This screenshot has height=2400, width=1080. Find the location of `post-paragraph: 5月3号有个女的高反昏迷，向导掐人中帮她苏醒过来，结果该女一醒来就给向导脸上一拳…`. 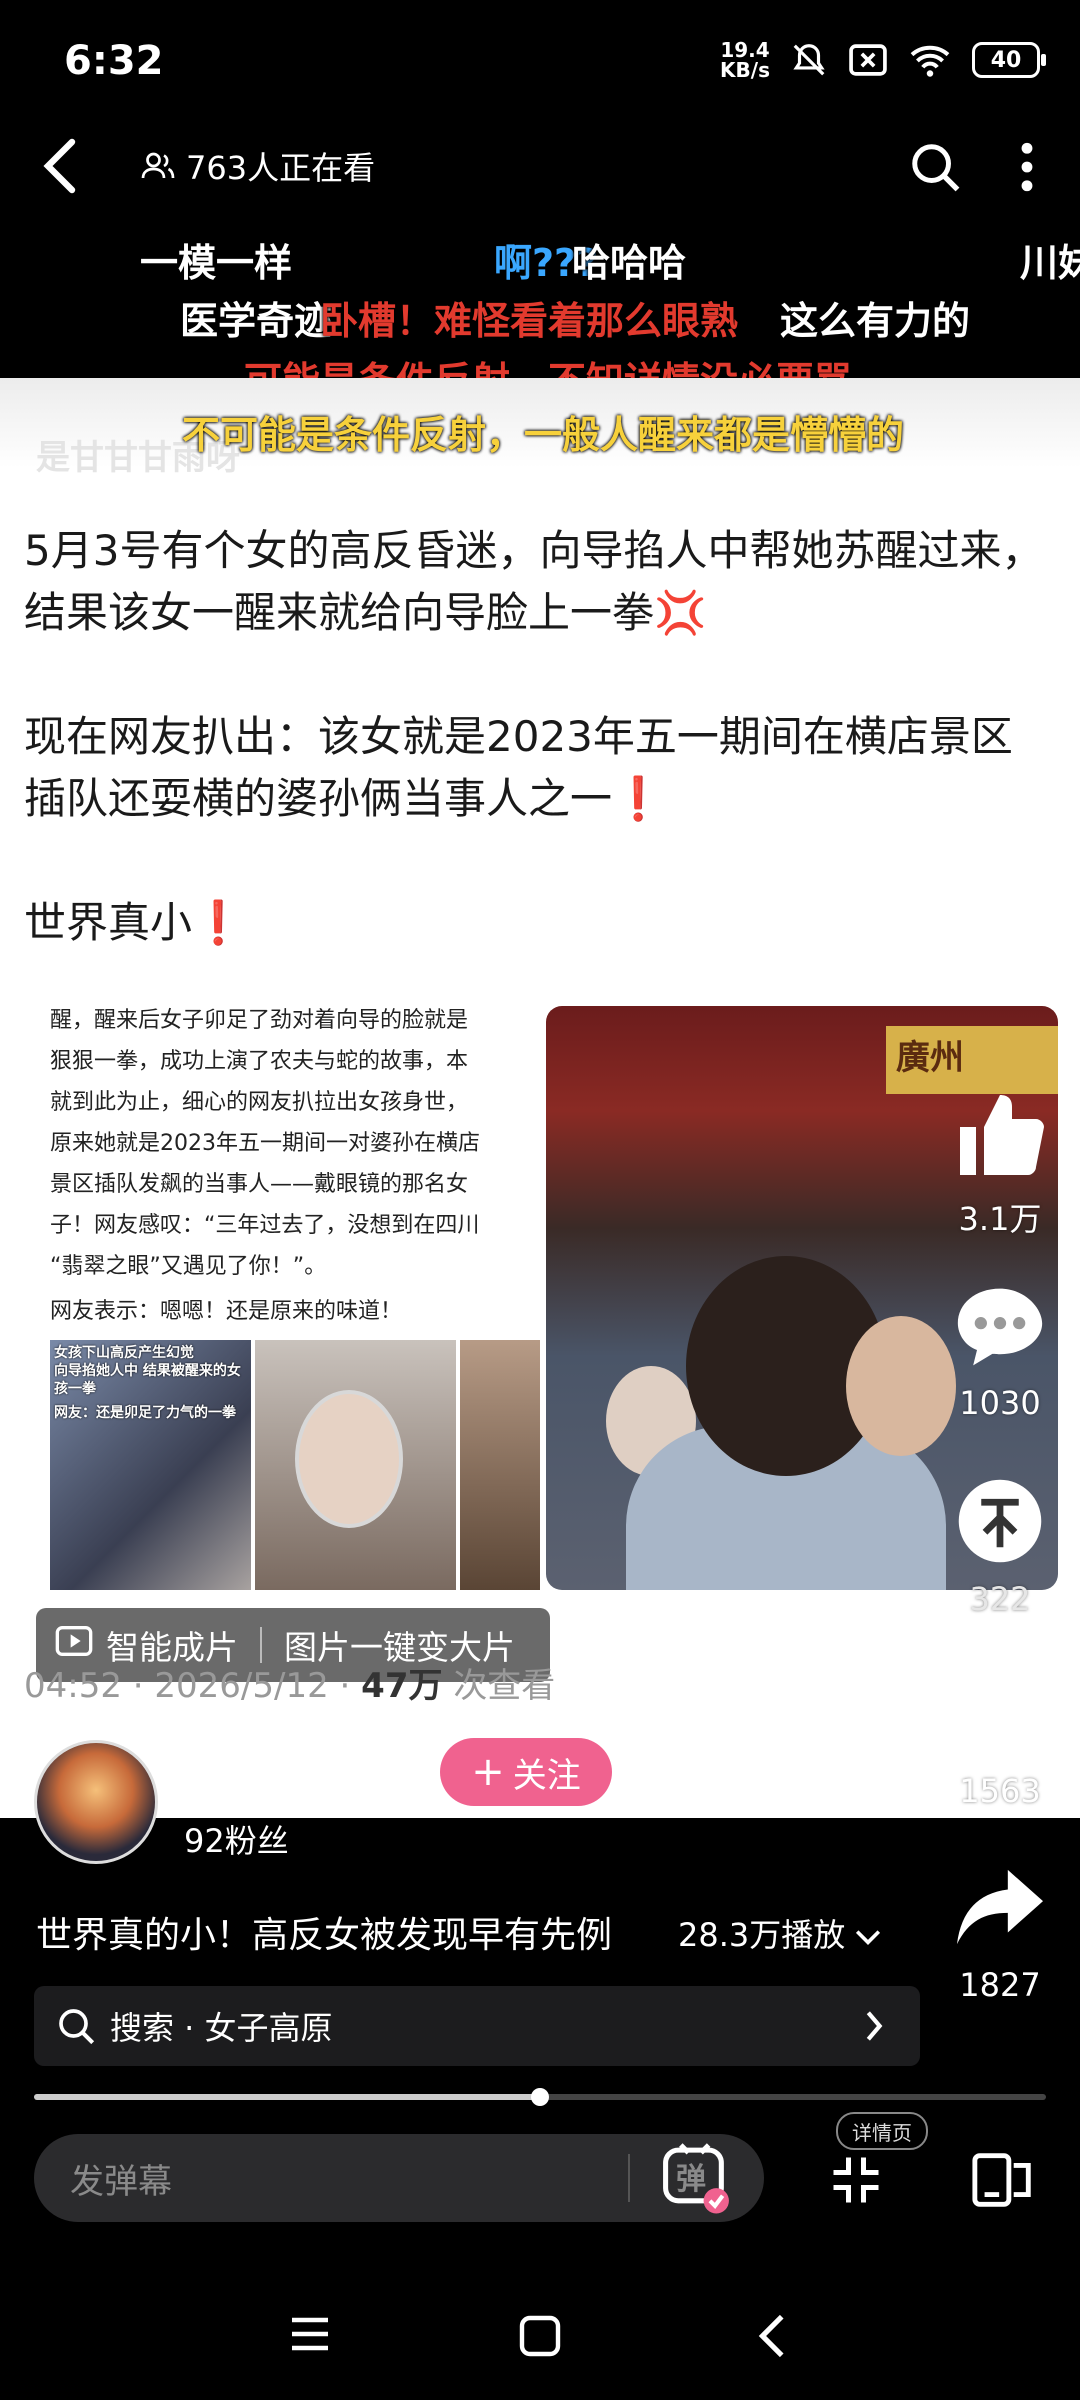

post-paragraph: 5月3号有个女的高反昏迷，向导掐人中帮她苏醒过来，结果该女一醒来就给向导脸上一拳… is located at coordinates (534, 581).